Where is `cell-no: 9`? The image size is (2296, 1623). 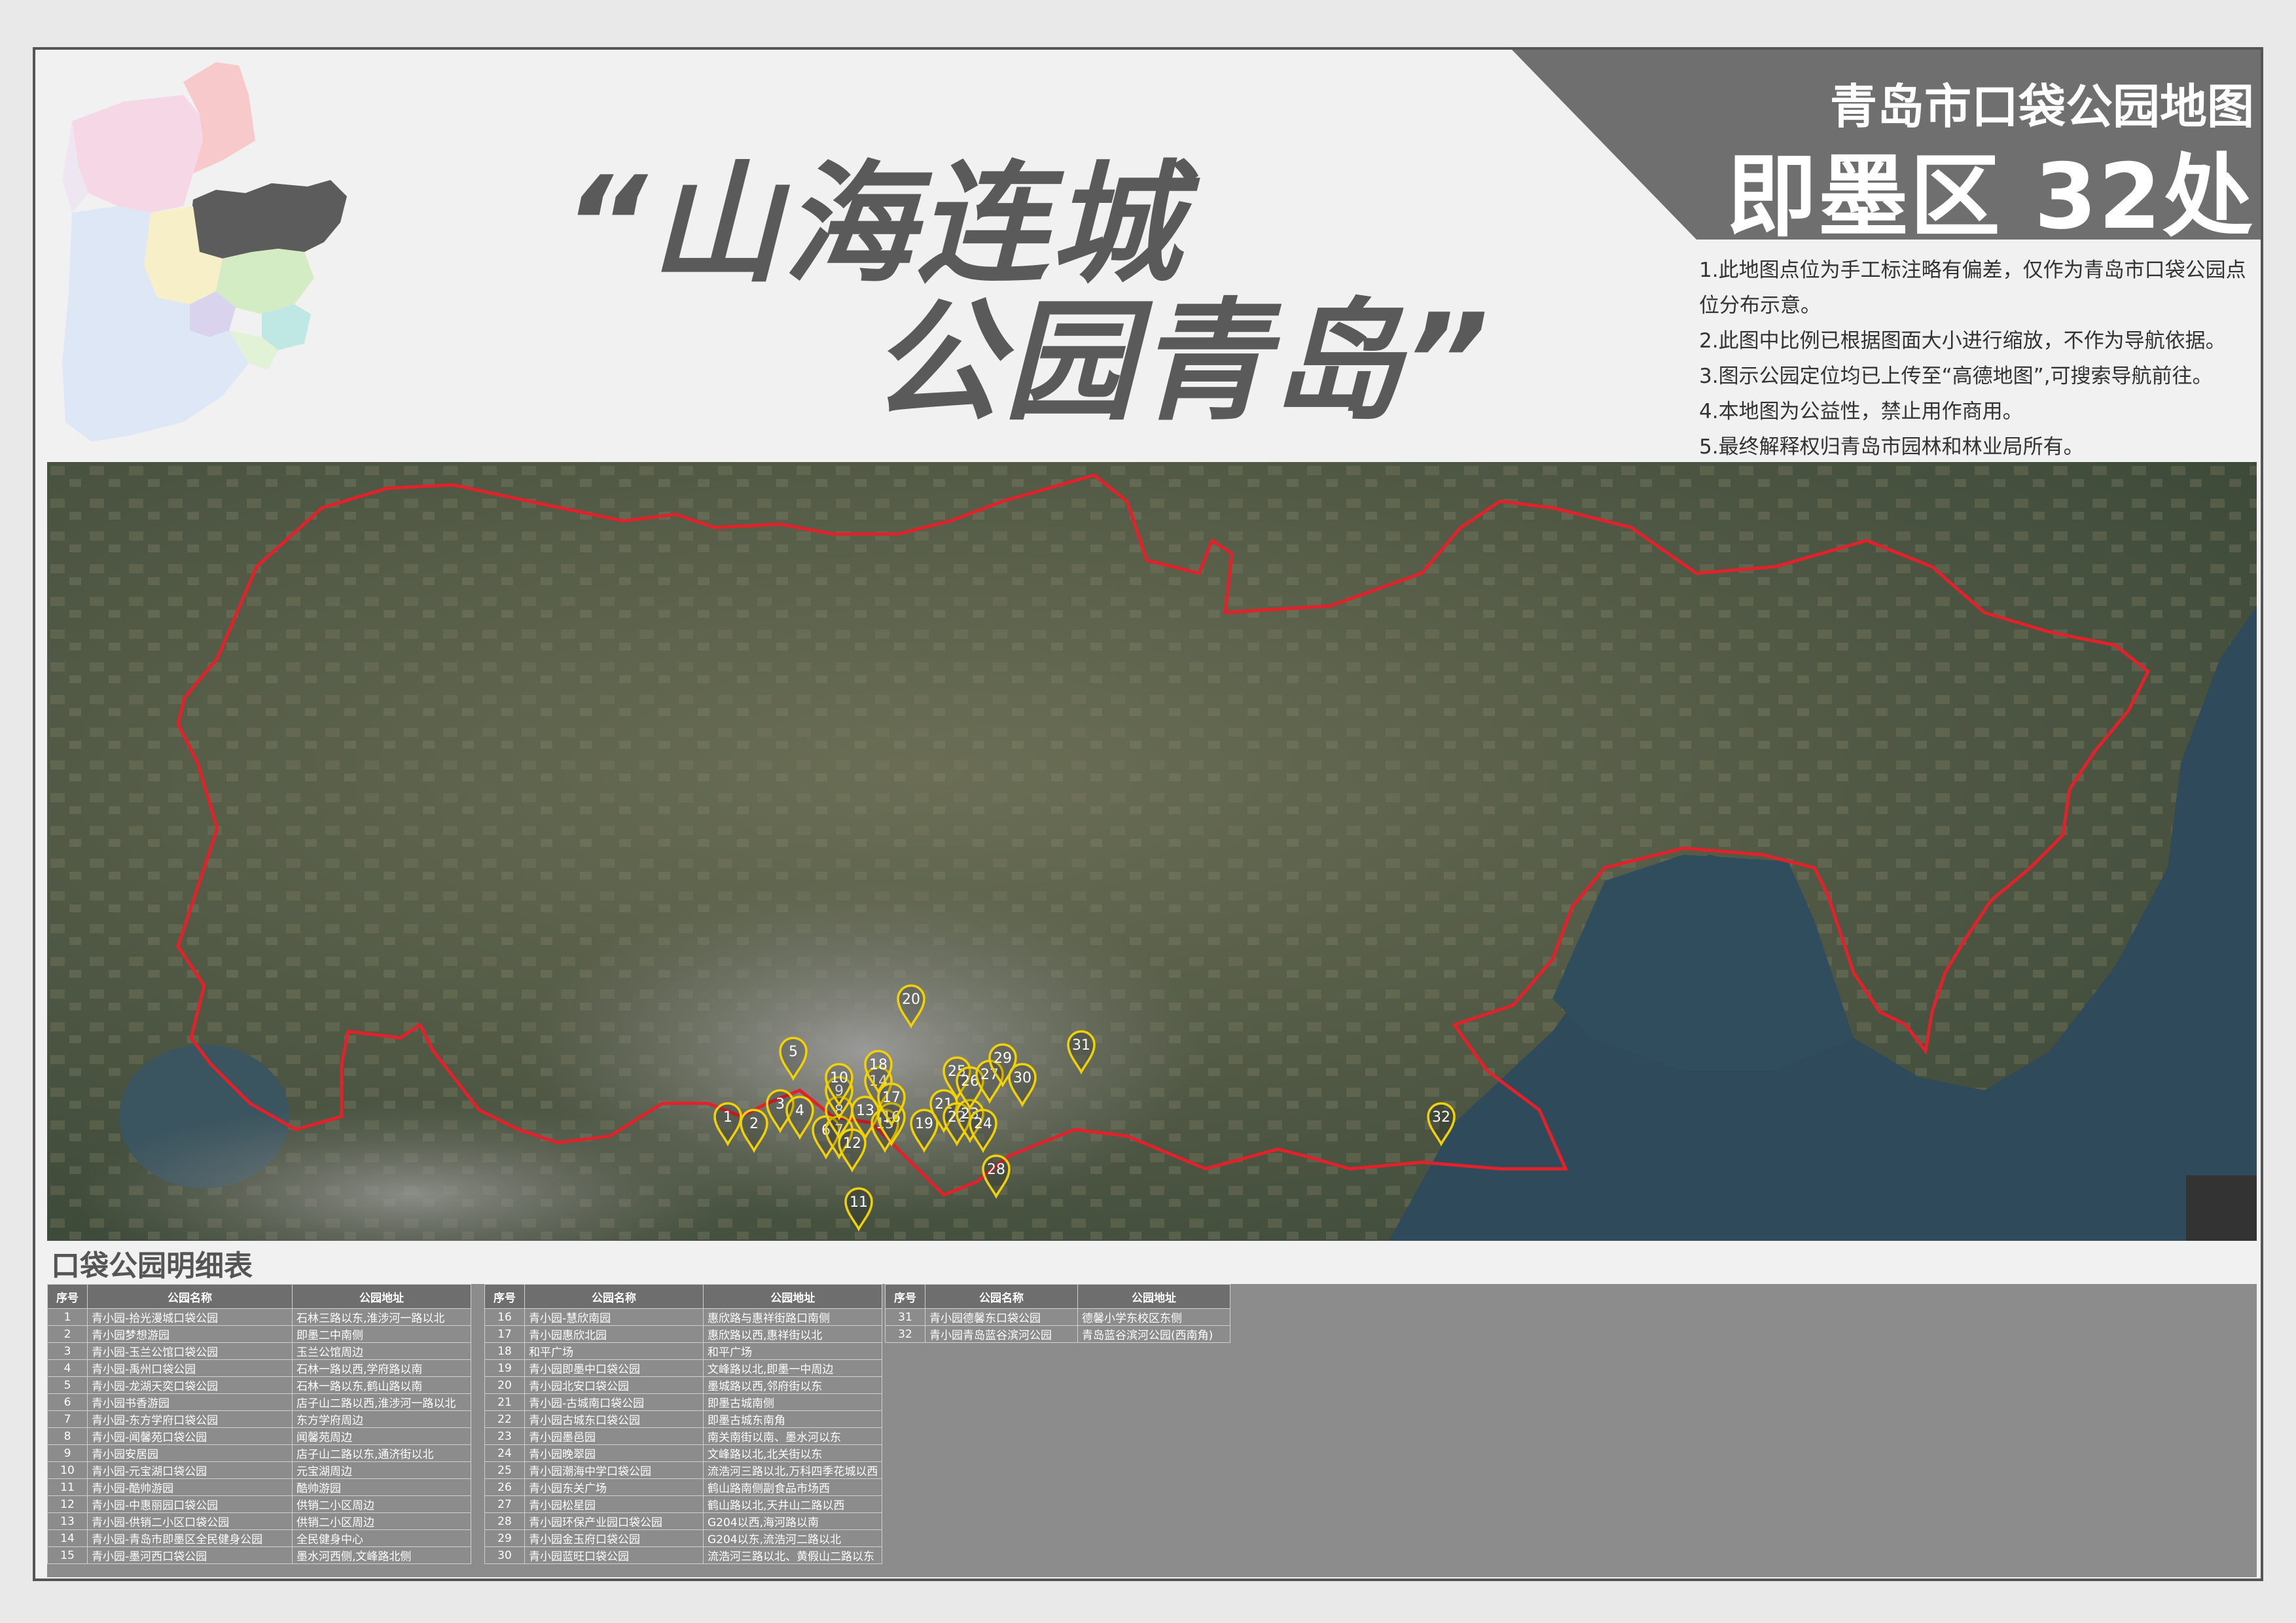 cell-no: 9 is located at coordinates (67, 1453).